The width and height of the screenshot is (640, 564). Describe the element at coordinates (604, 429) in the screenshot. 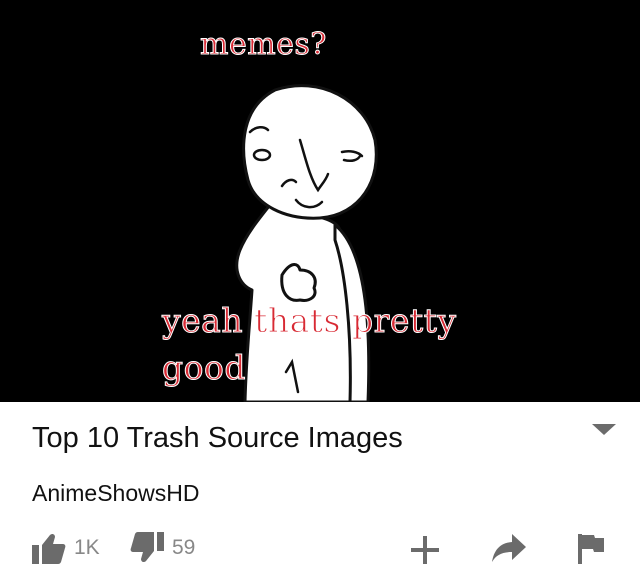

I see `chevron-down-icon` at that location.